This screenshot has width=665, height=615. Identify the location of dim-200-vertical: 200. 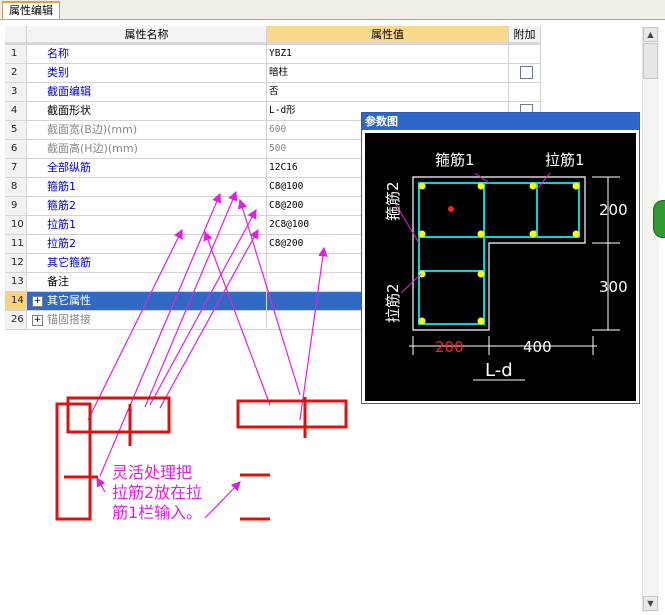
(613, 210).